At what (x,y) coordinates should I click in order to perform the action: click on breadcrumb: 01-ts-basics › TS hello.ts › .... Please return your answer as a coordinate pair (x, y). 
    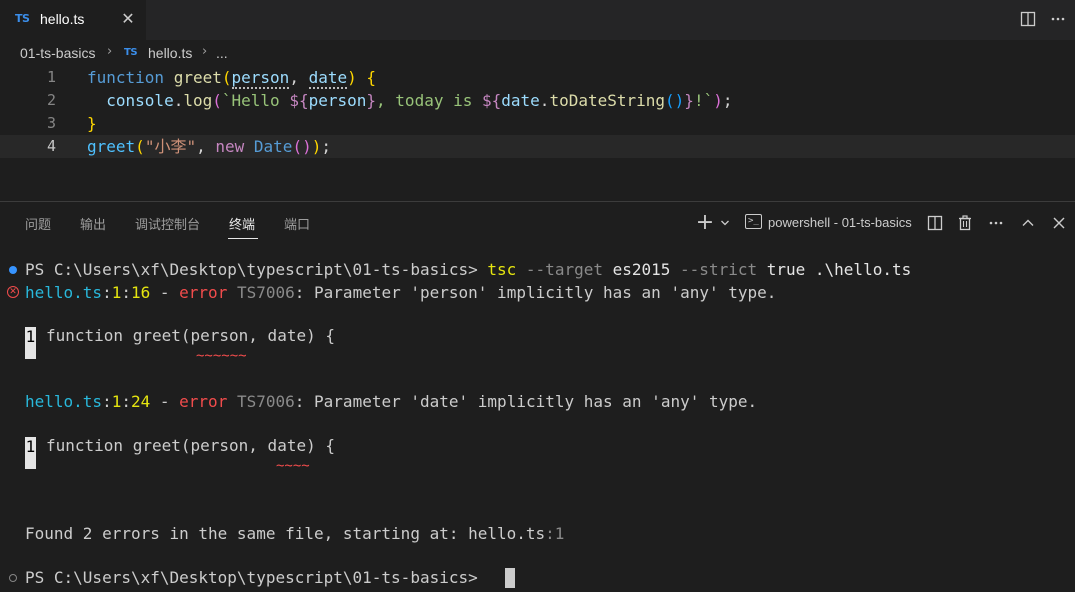
    Looking at the image, I should click on (537, 53).